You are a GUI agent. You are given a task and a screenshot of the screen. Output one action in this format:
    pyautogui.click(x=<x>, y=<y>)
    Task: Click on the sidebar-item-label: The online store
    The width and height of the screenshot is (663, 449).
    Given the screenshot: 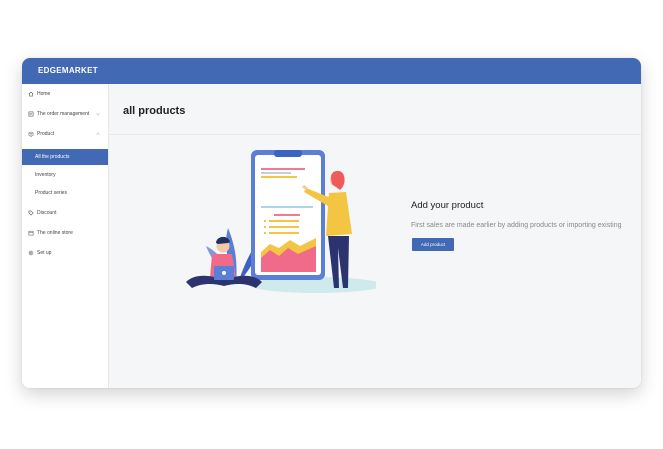 What is the action you would take?
    pyautogui.click(x=55, y=233)
    